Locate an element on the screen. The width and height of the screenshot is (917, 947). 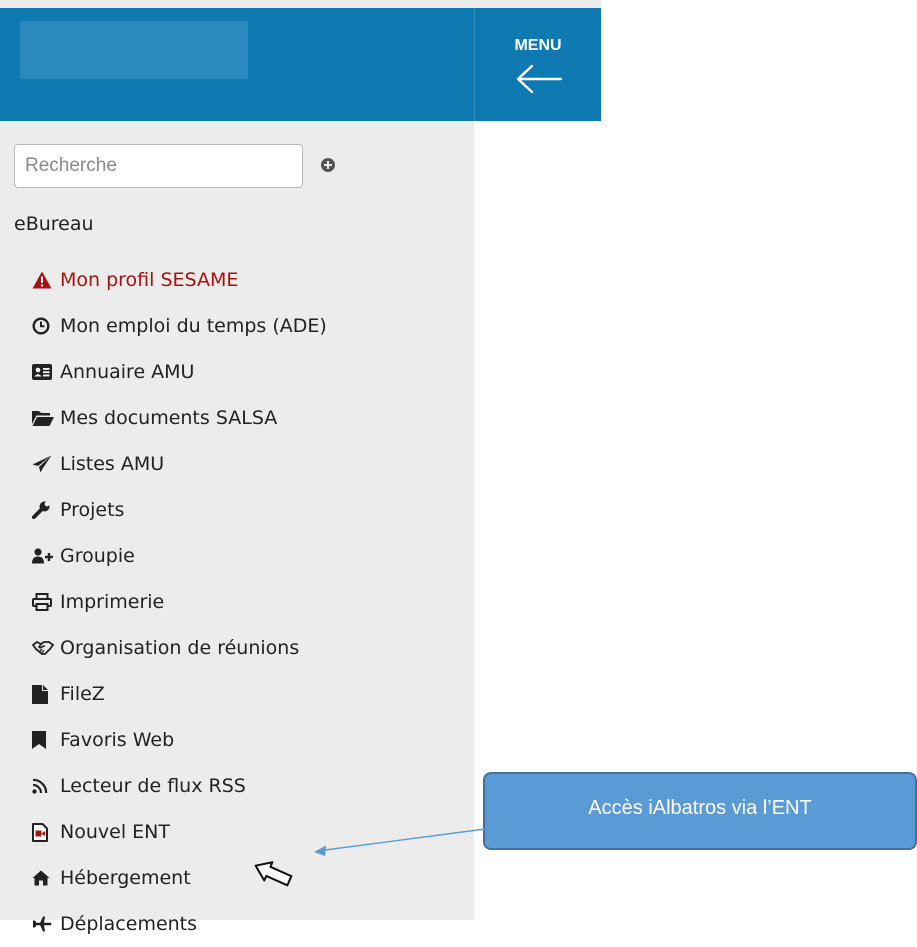
menu-item-organisation-de-reunions: Organisation de réunions is located at coordinates (163, 648).